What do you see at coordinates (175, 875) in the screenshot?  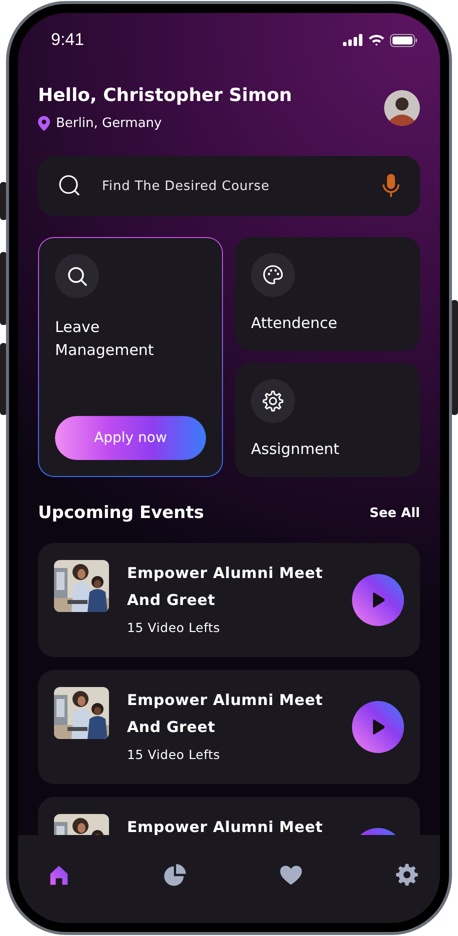 I see `pie-chart-icon` at bounding box center [175, 875].